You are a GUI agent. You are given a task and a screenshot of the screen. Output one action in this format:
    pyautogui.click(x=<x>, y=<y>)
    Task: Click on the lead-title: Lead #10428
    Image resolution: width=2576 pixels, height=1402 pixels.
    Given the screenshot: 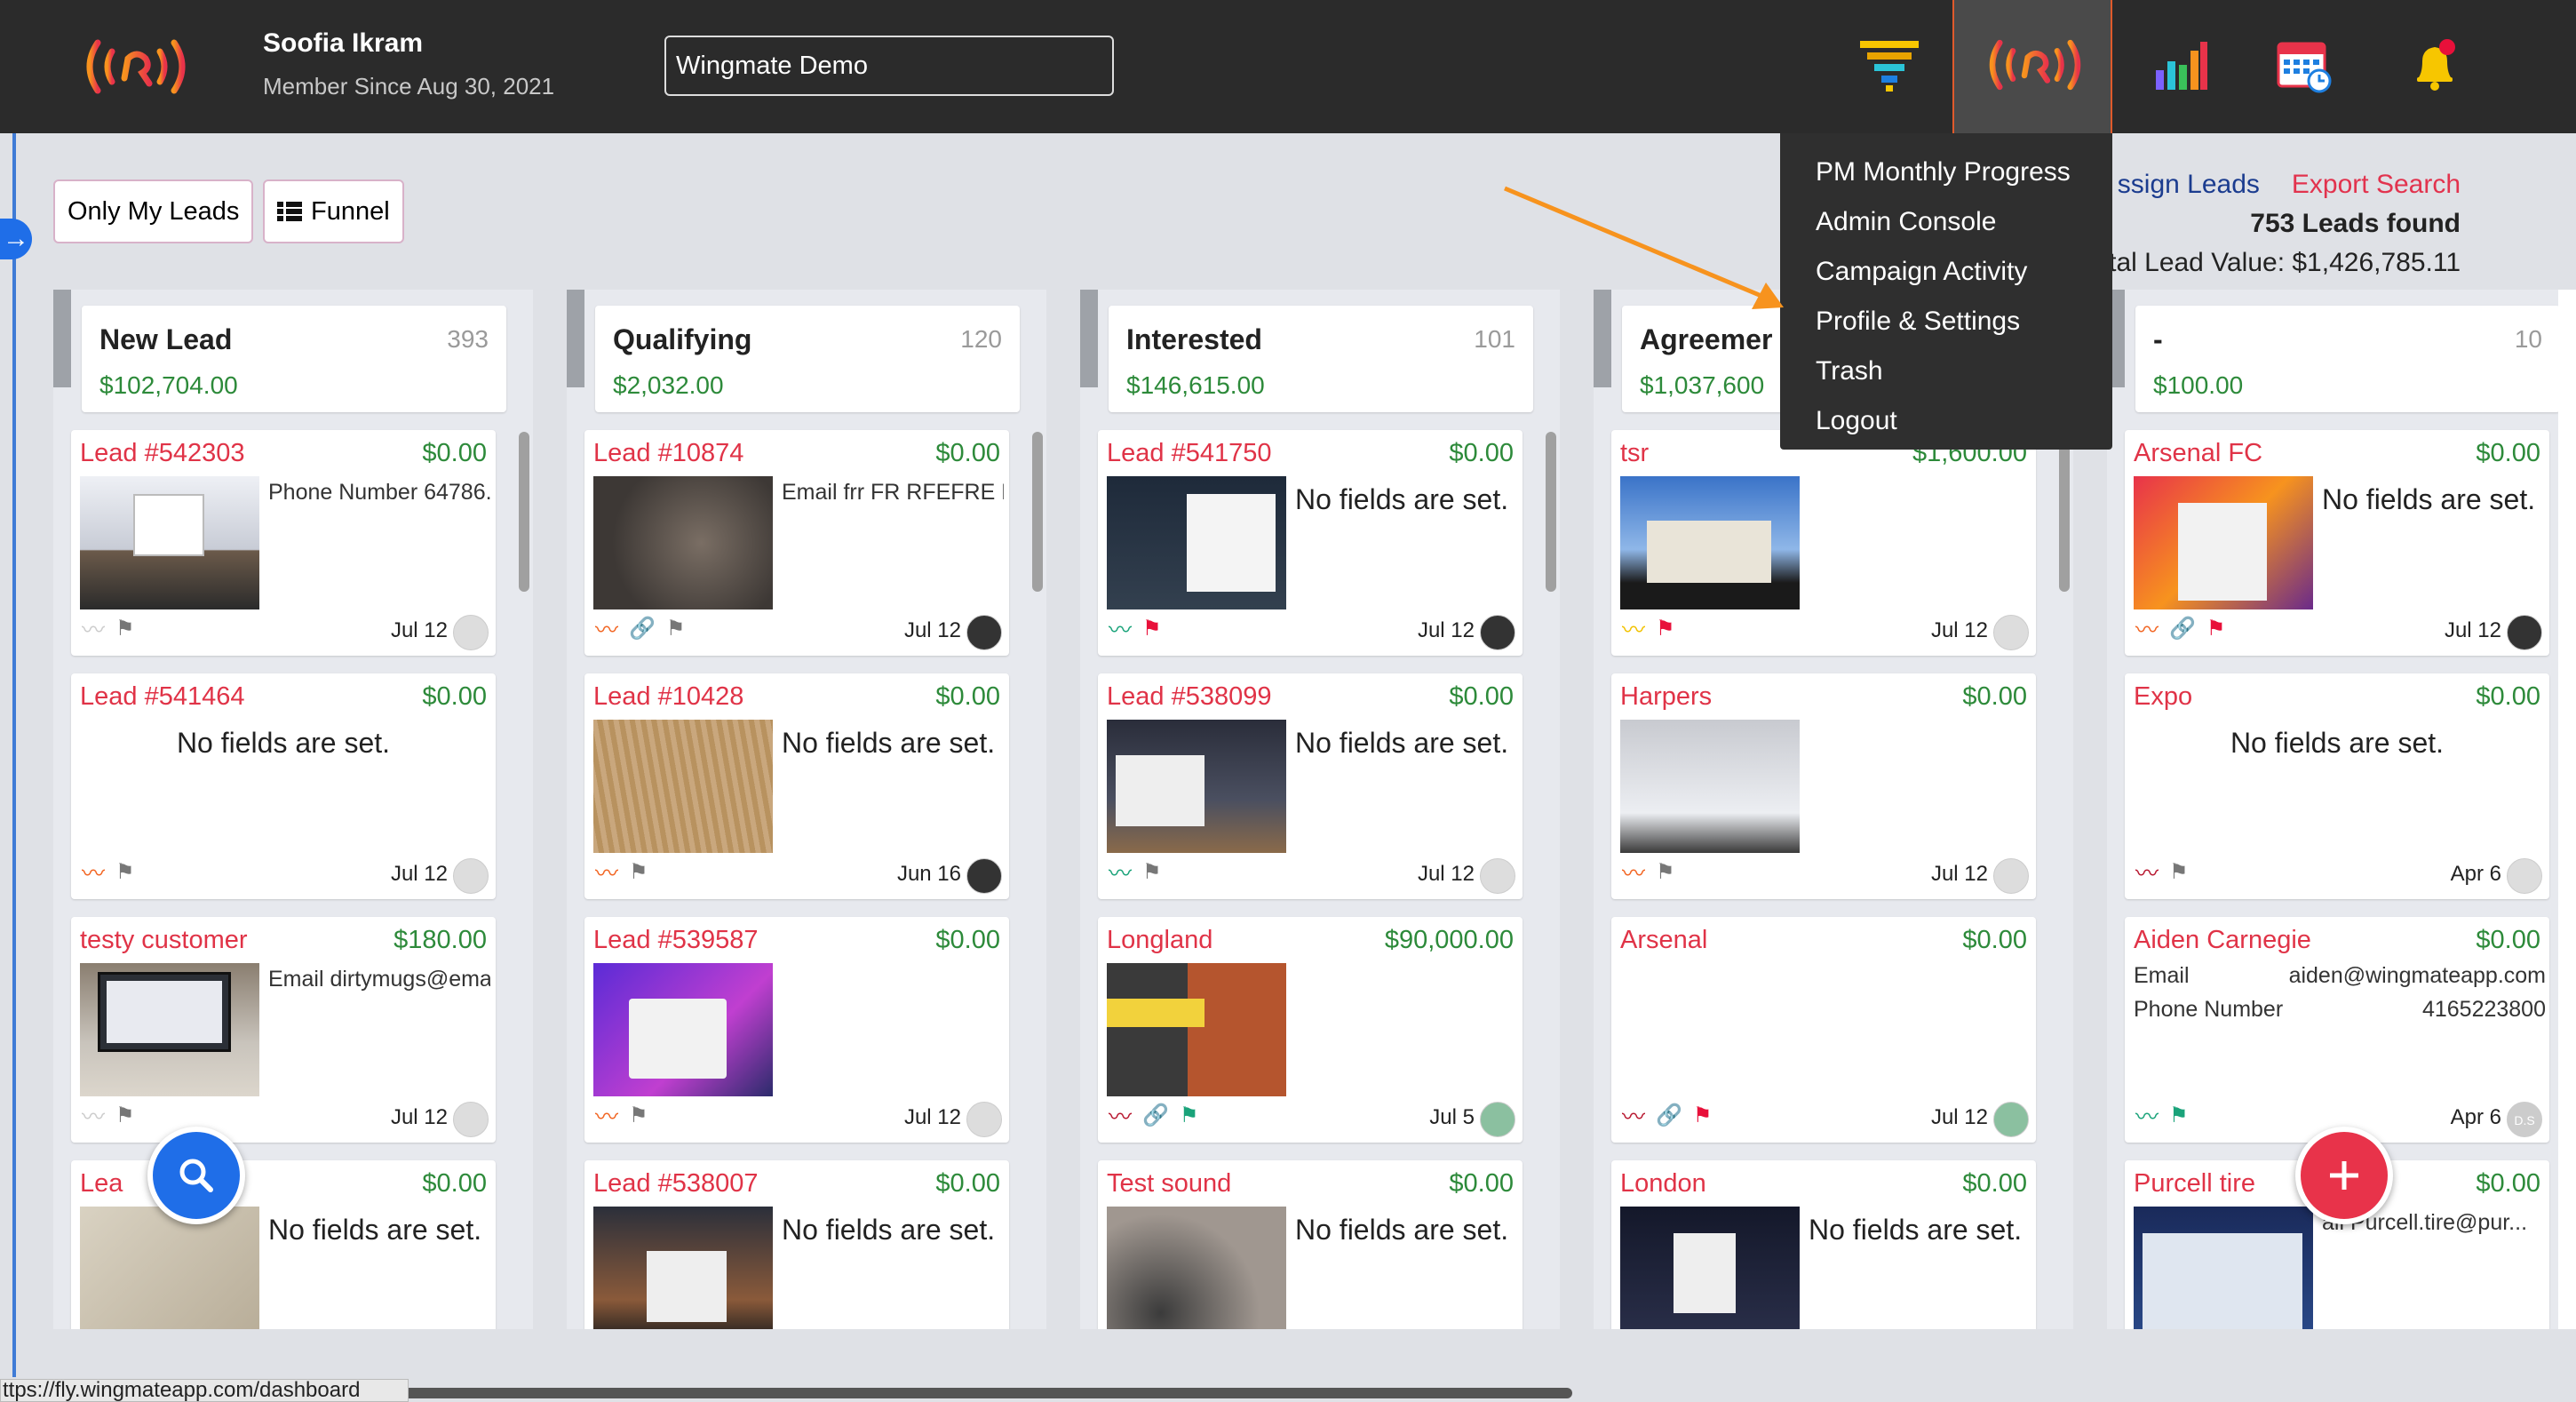 What is the action you would take?
    pyautogui.click(x=668, y=697)
    